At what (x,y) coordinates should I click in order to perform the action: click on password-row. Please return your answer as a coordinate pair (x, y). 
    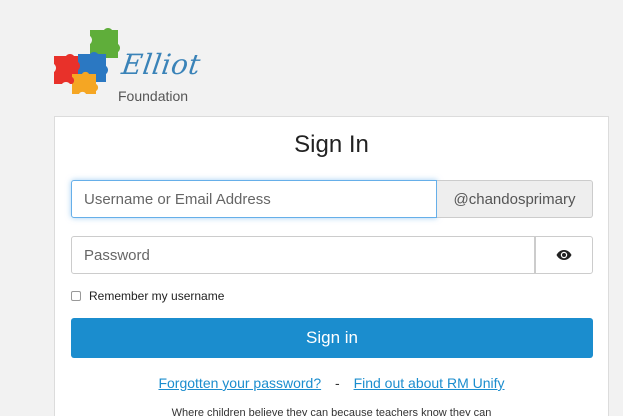
    Looking at the image, I should click on (332, 255).